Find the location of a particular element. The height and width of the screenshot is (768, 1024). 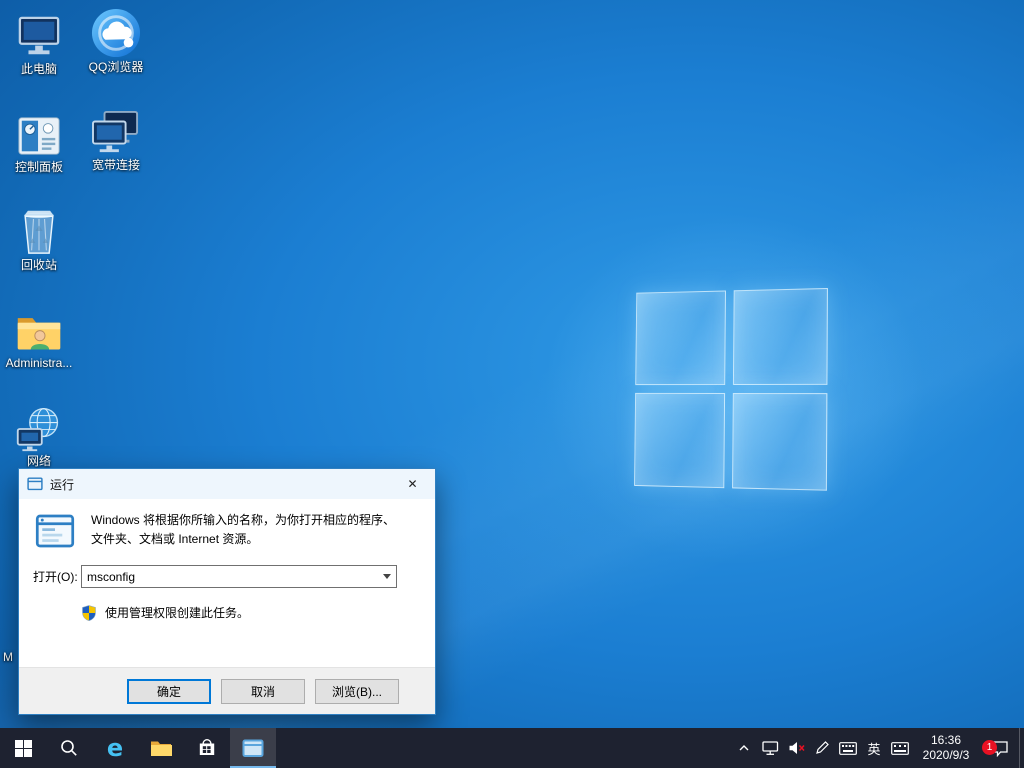

chevron-down-icon is located at coordinates (387, 576).